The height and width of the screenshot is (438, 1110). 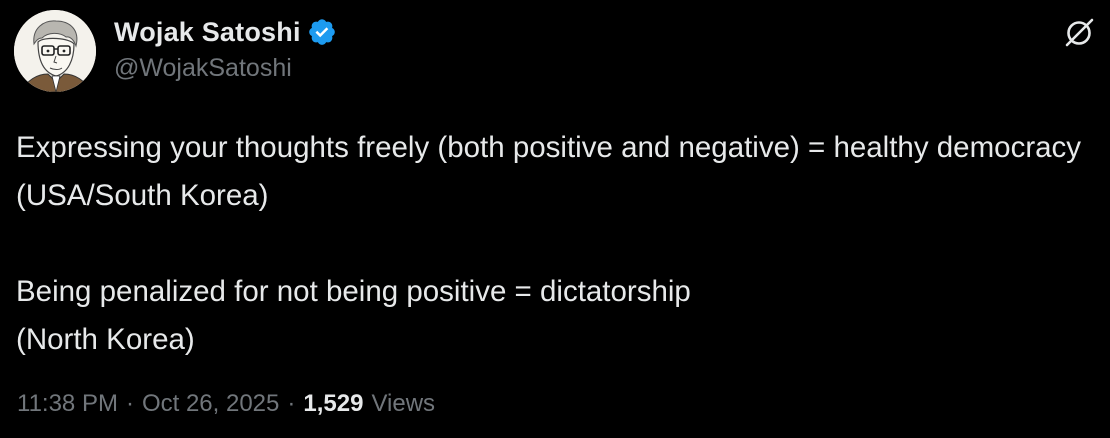 What do you see at coordinates (403, 404) in the screenshot?
I see `views-label: Views` at bounding box center [403, 404].